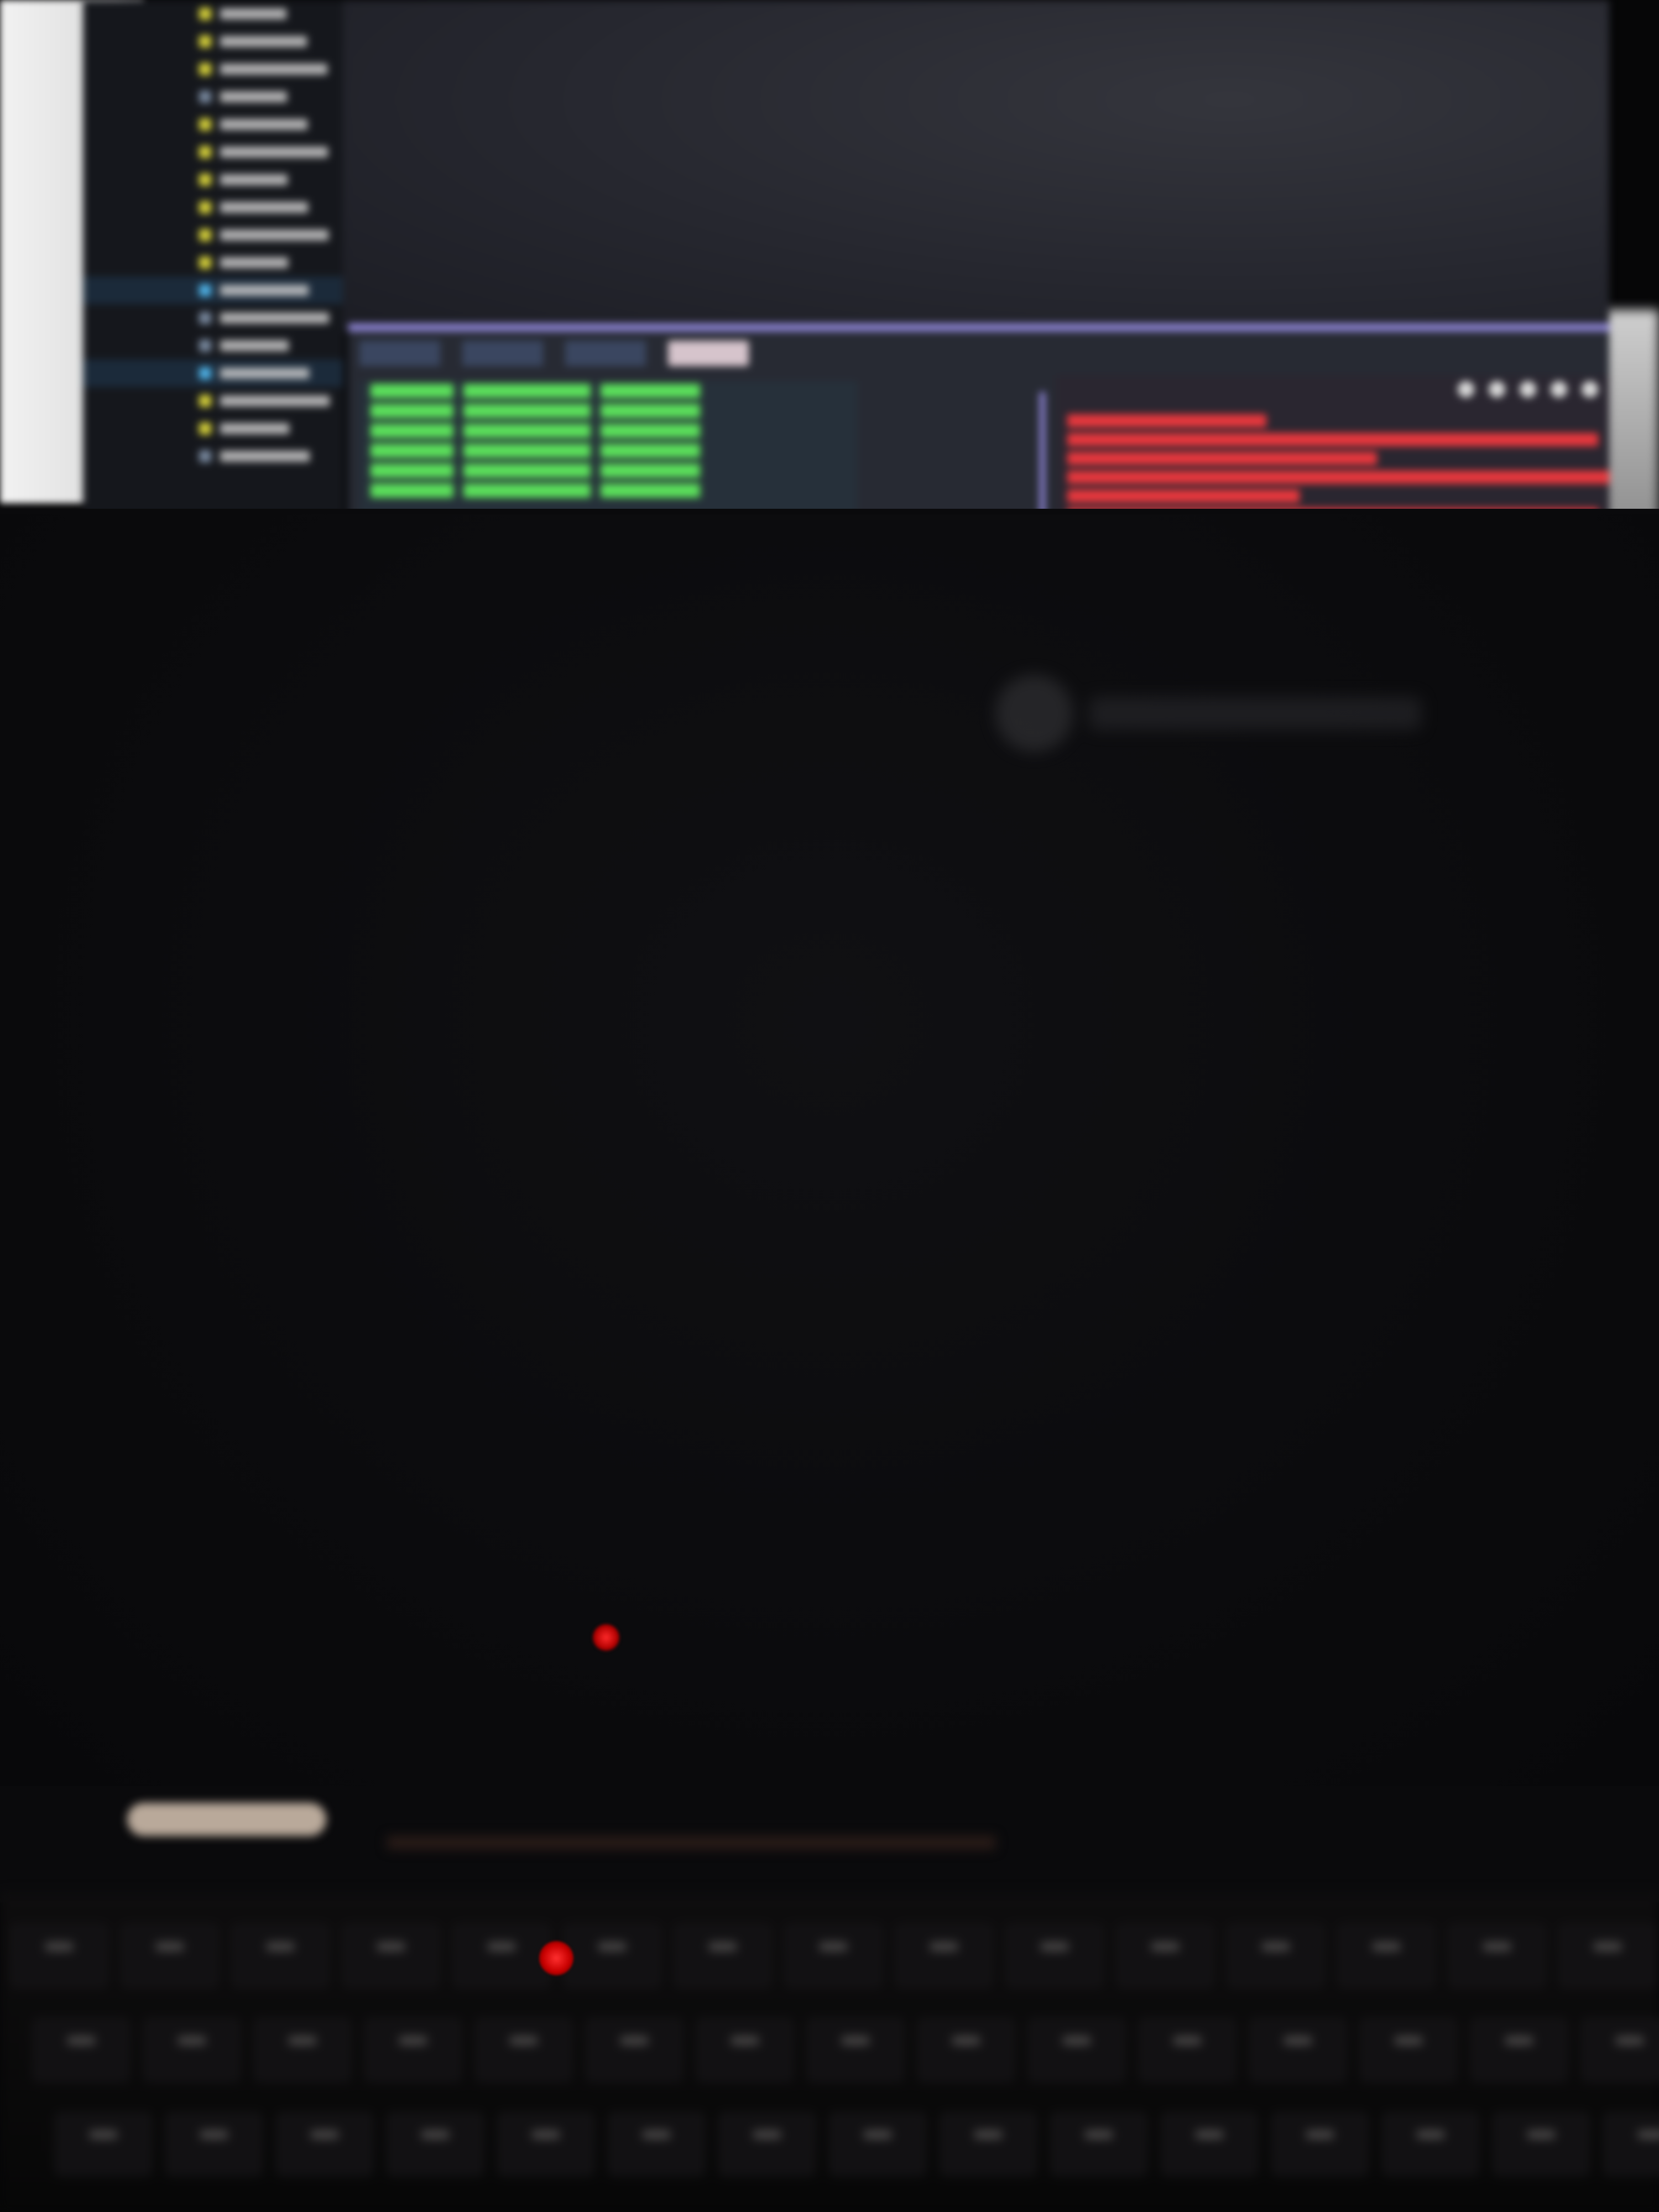  I want to click on close-icon, so click(1590, 390).